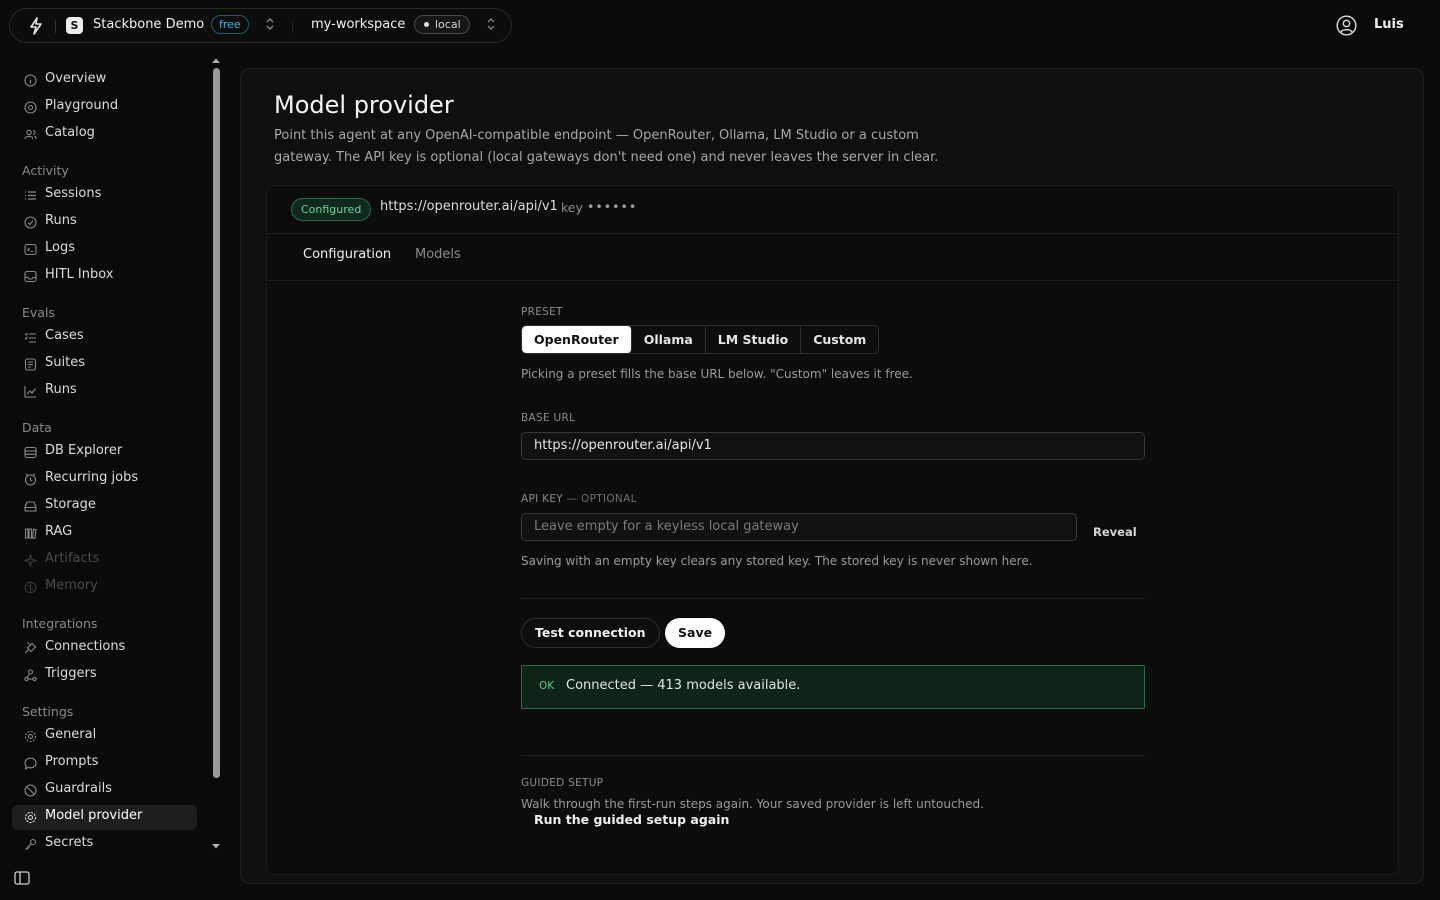  Describe the element at coordinates (104, 249) in the screenshot. I see `sidebar-item-logs: Logs` at that location.